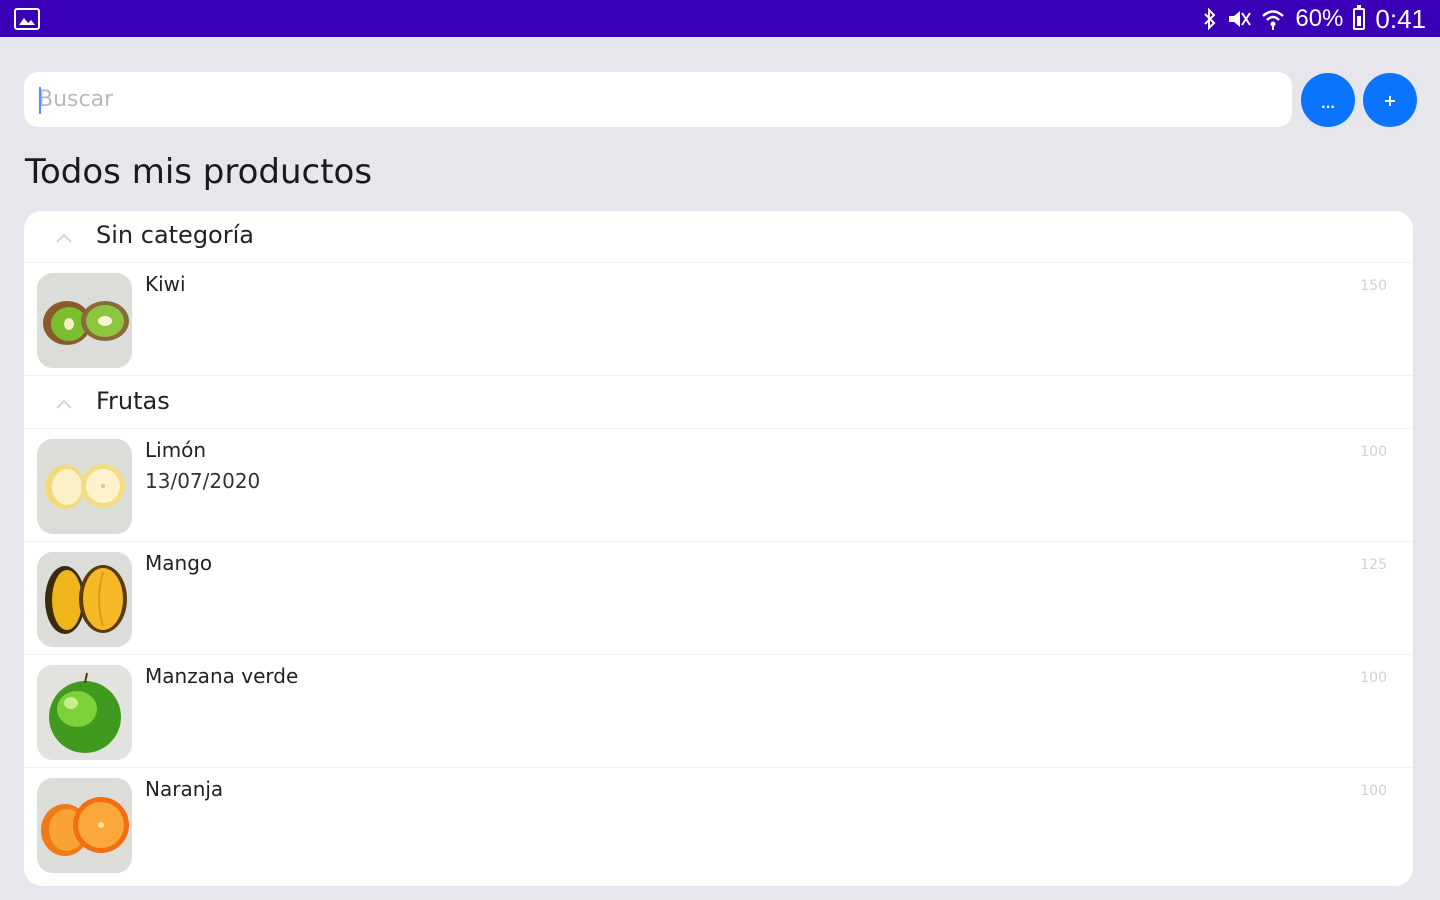 The width and height of the screenshot is (1440, 900). I want to click on product-date: 13/07/2020, so click(203, 481).